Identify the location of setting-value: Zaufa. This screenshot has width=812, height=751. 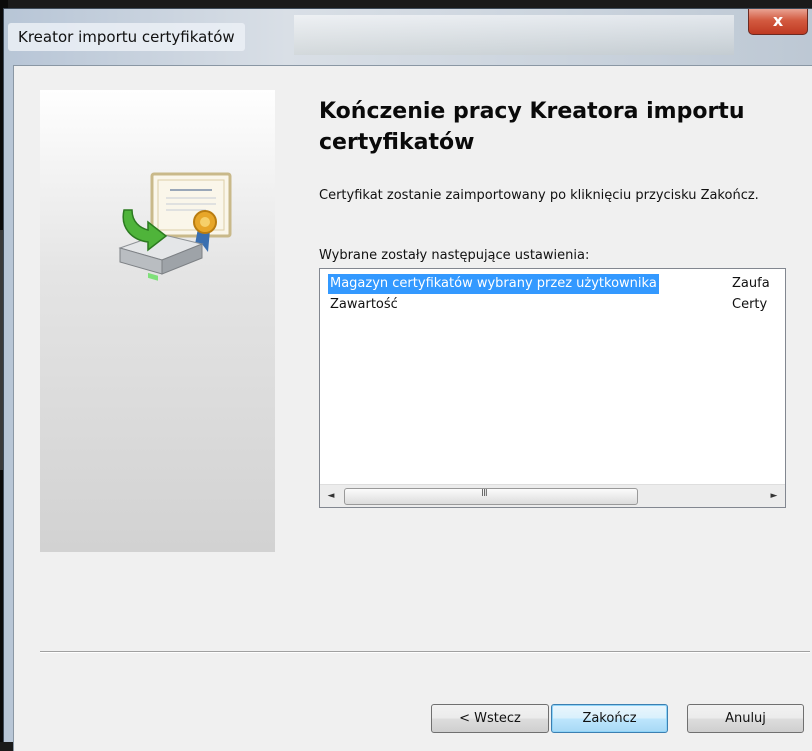
(751, 283).